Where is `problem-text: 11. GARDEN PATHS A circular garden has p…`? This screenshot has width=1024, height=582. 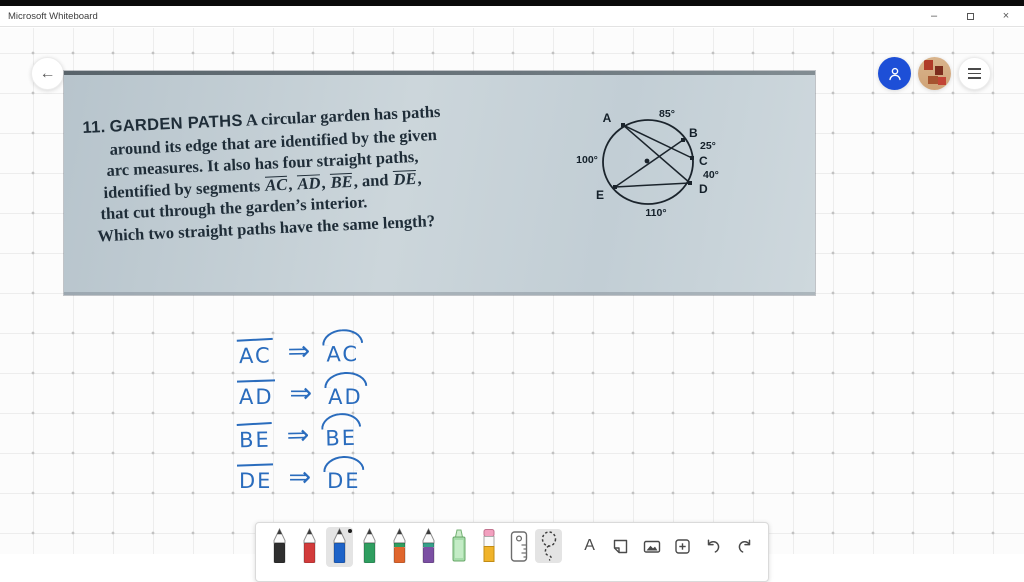
problem-text: 11. GARDEN PATHS A circular garden has p… is located at coordinates (263, 174).